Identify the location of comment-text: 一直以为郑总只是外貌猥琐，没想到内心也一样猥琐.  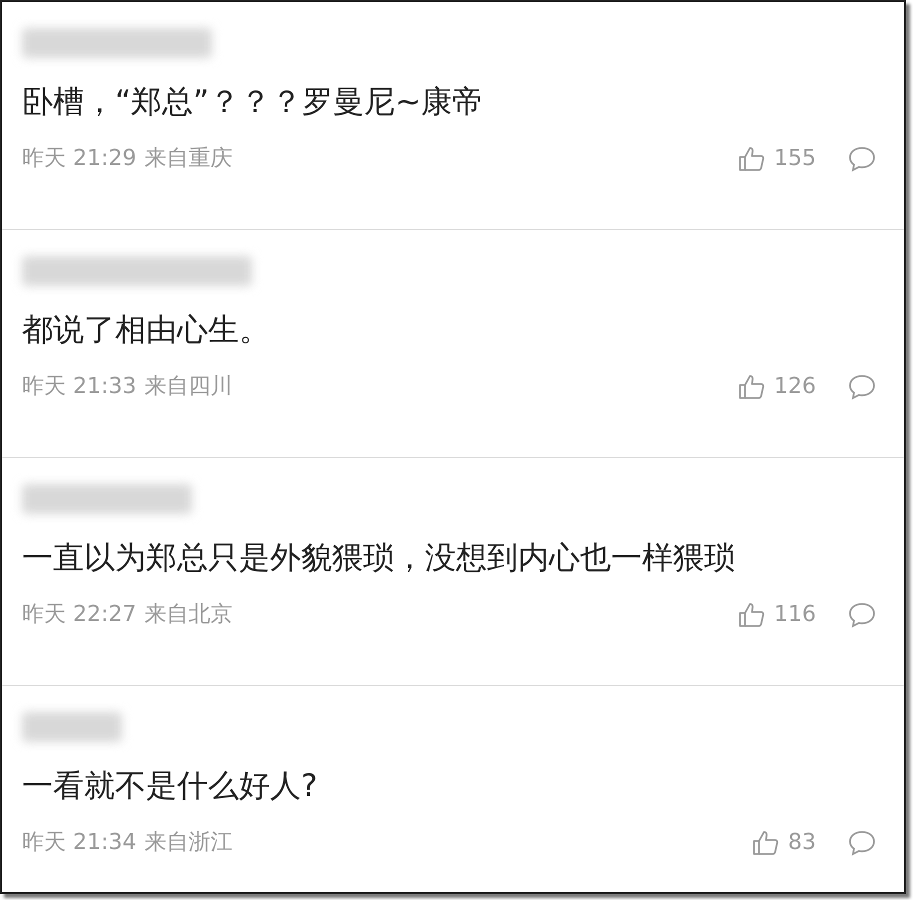
(379, 558).